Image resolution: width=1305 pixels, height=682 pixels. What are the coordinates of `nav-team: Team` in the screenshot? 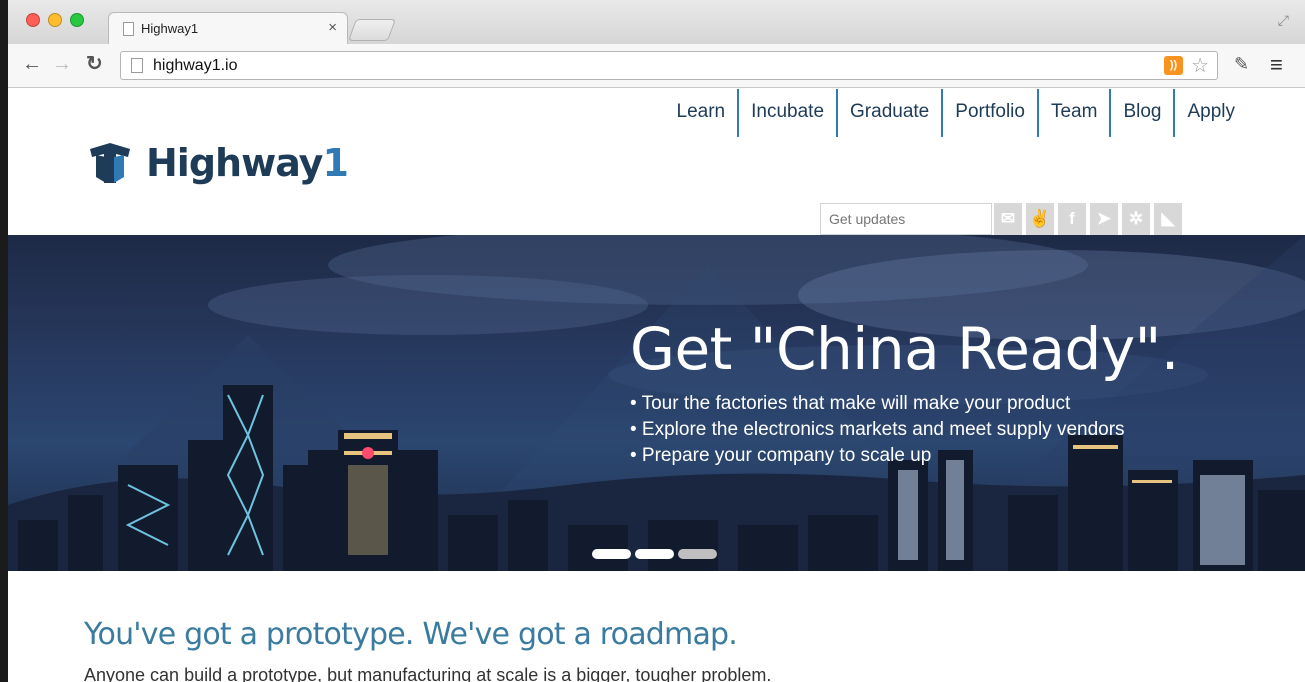 It's located at (1072, 113).